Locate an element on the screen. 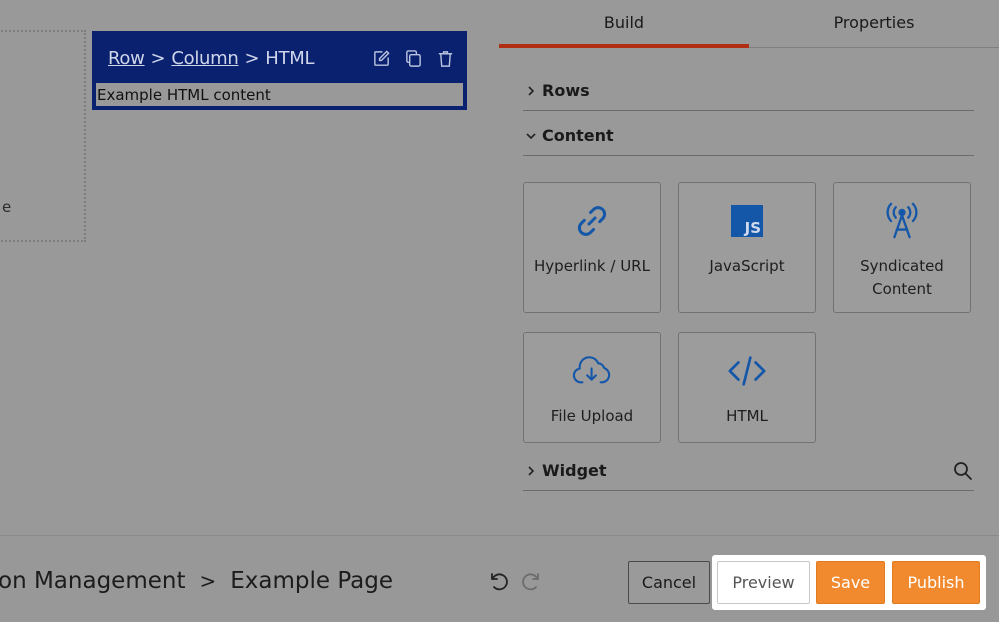 This screenshot has height=622, width=999. breadcrumb-parent: on Management is located at coordinates (92, 581).